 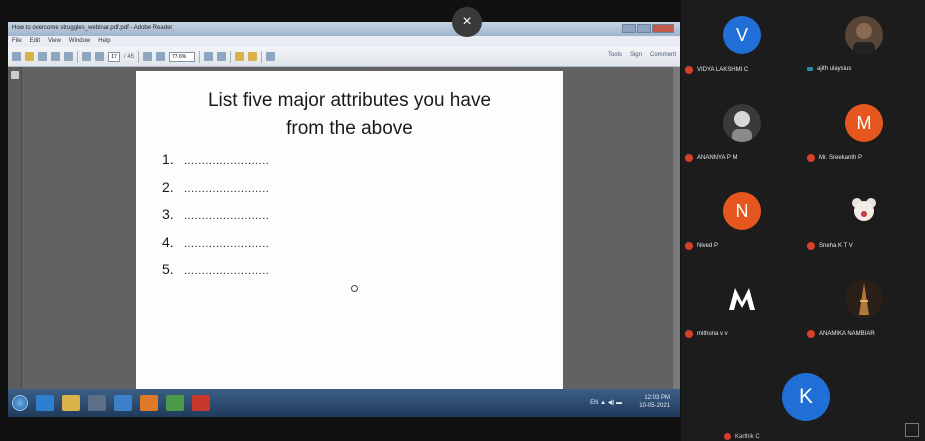 What do you see at coordinates (723, 70) in the screenshot?
I see `participant-name: VIDYA LAKSHMI C` at bounding box center [723, 70].